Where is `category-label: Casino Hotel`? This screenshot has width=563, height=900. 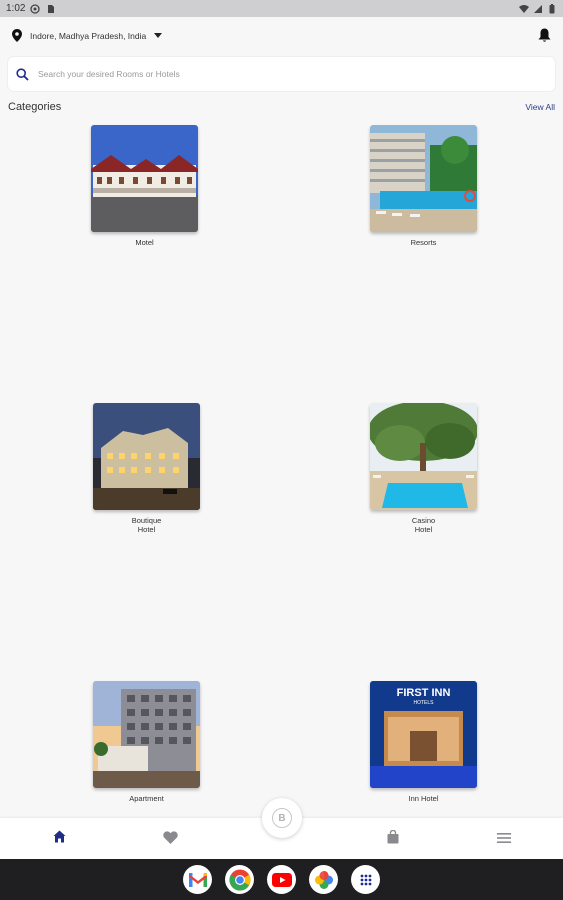
category-label: Casino Hotel is located at coordinates (423, 525).